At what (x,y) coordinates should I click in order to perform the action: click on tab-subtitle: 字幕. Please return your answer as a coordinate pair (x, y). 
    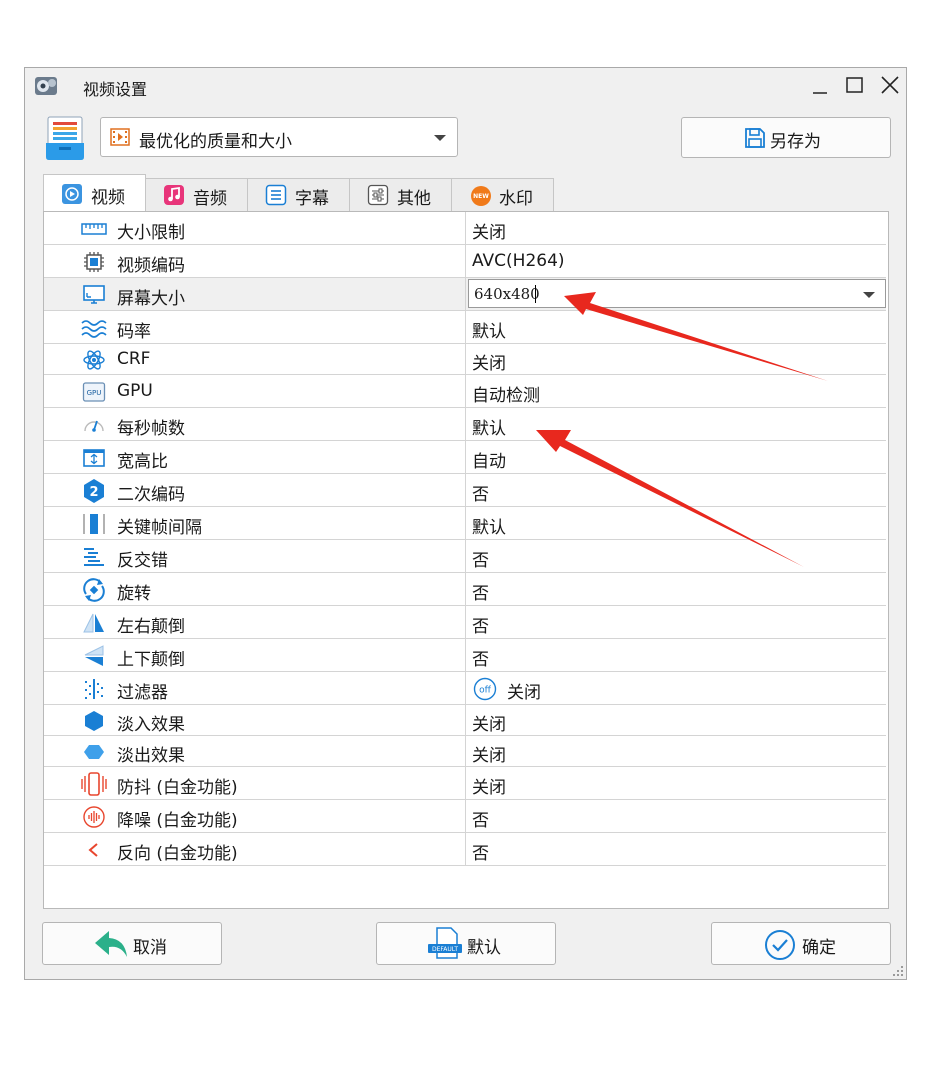
    Looking at the image, I should click on (298, 195).